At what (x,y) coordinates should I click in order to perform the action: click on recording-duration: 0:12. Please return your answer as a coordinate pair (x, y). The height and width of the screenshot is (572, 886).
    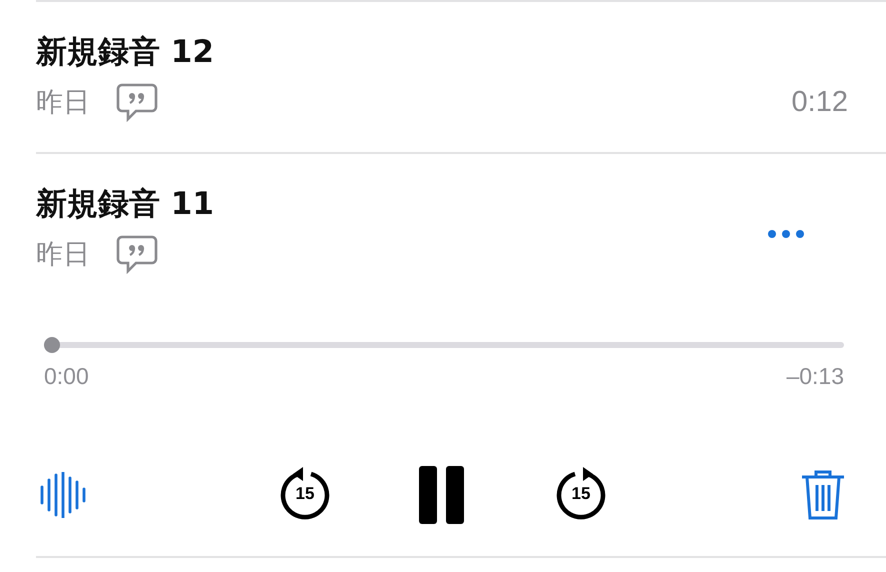
    Looking at the image, I should click on (820, 102).